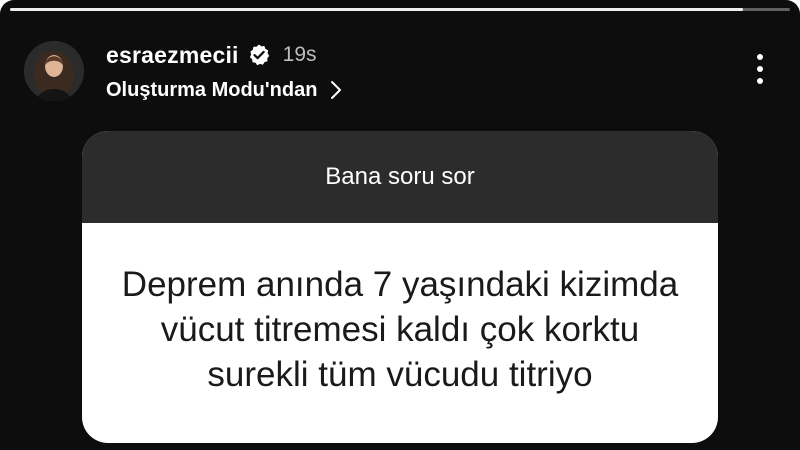  I want to click on chevron-right-icon, so click(336, 90).